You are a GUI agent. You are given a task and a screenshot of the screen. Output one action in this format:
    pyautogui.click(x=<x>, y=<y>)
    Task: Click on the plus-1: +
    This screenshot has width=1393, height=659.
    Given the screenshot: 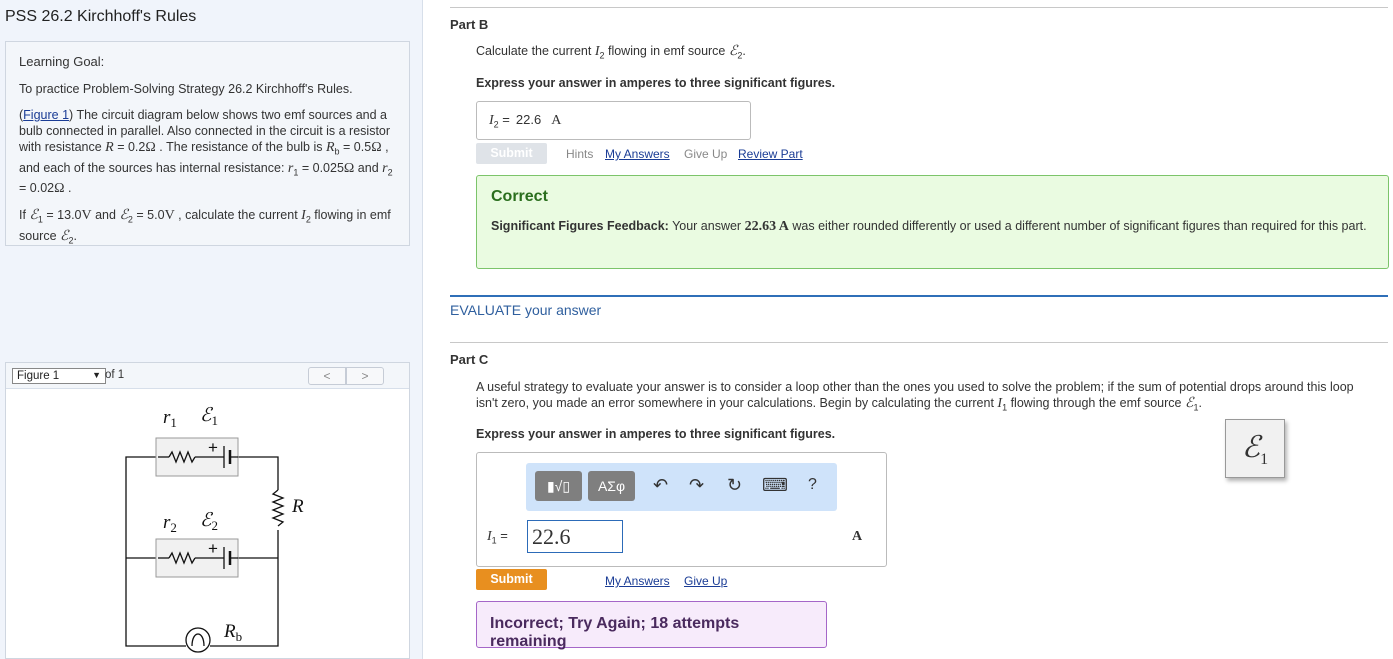 What is the action you would take?
    pyautogui.click(x=213, y=447)
    